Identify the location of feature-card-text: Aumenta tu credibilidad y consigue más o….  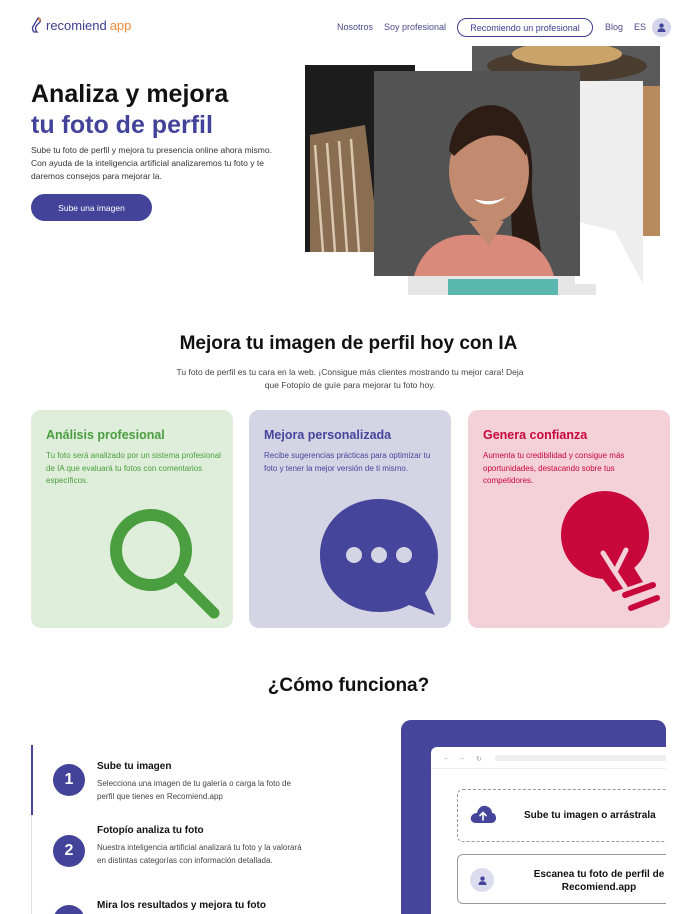
(554, 468).